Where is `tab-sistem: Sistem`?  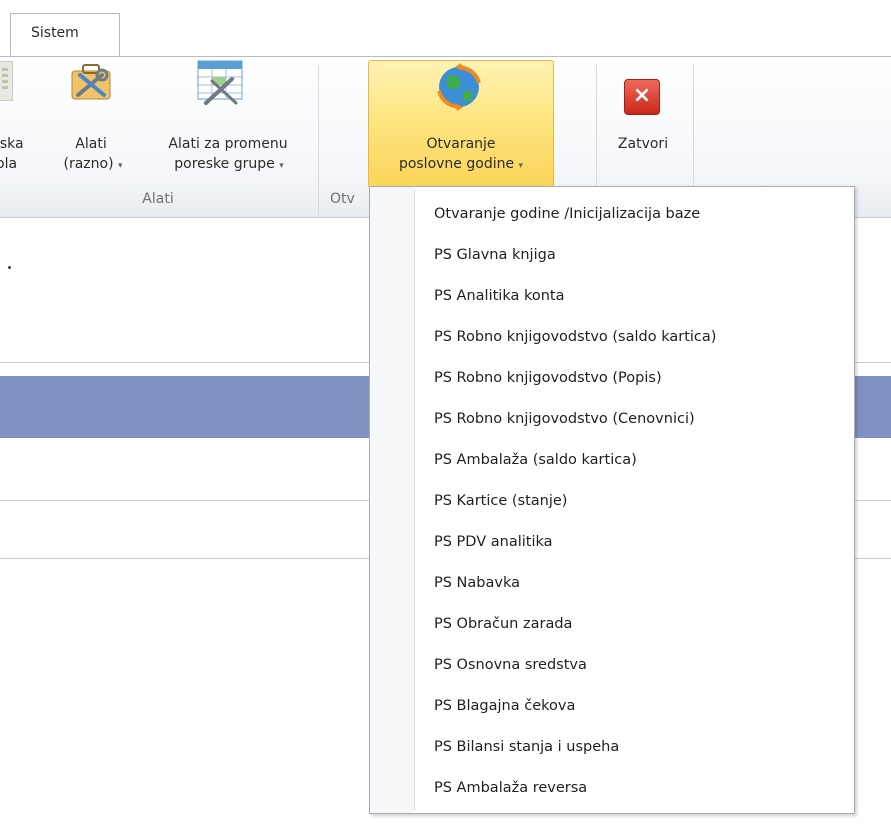 tab-sistem: Sistem is located at coordinates (65, 34).